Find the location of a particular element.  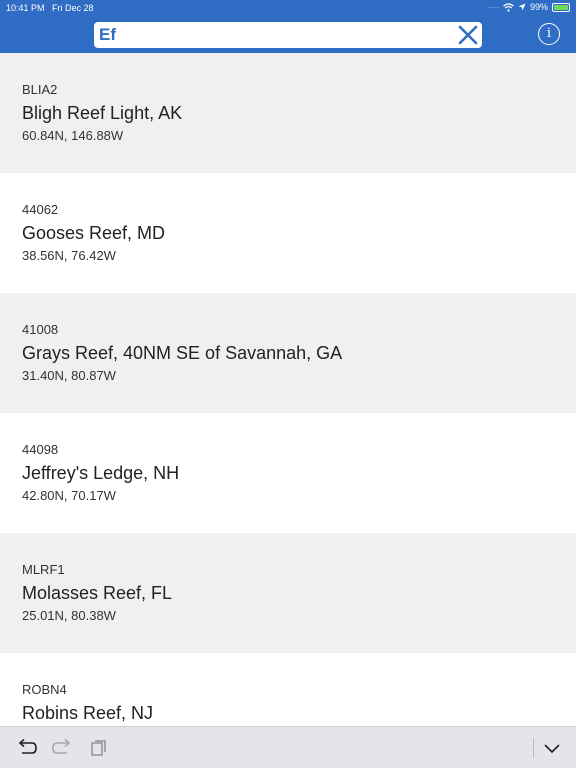

station-id: MLRF1 is located at coordinates (43, 569).